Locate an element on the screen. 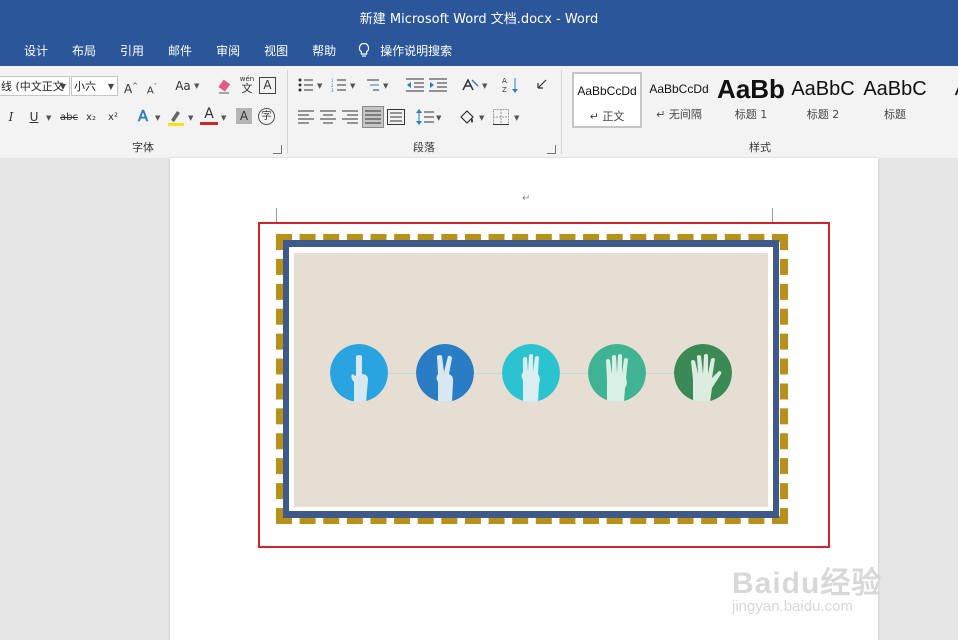 This screenshot has height=640, width=958. align-right-icon is located at coordinates (350, 117).